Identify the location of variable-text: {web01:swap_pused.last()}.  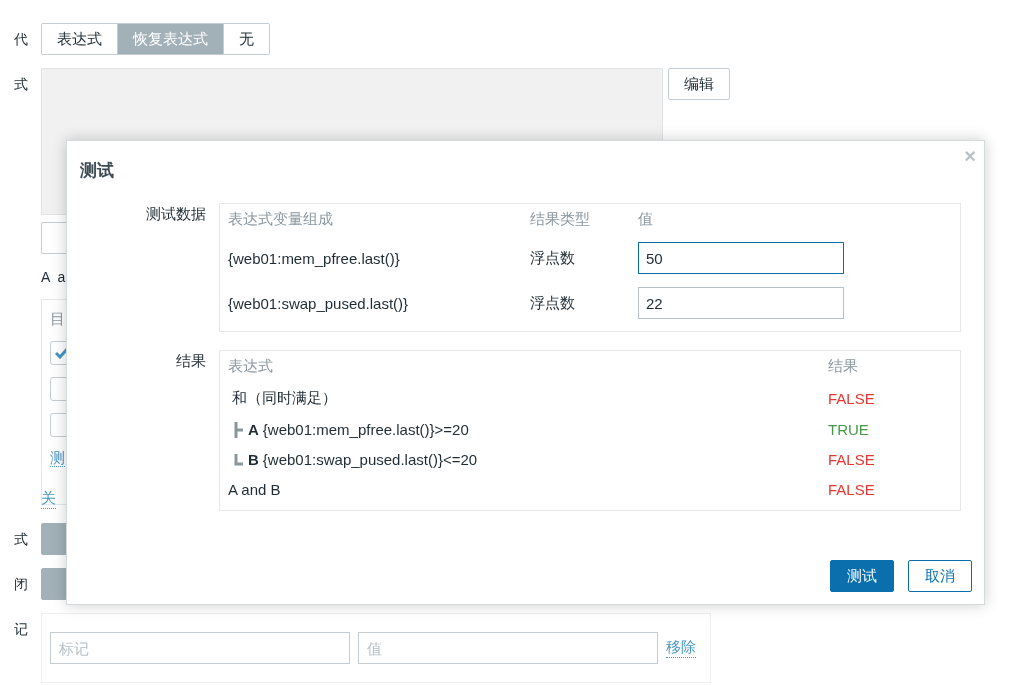
(319, 303).